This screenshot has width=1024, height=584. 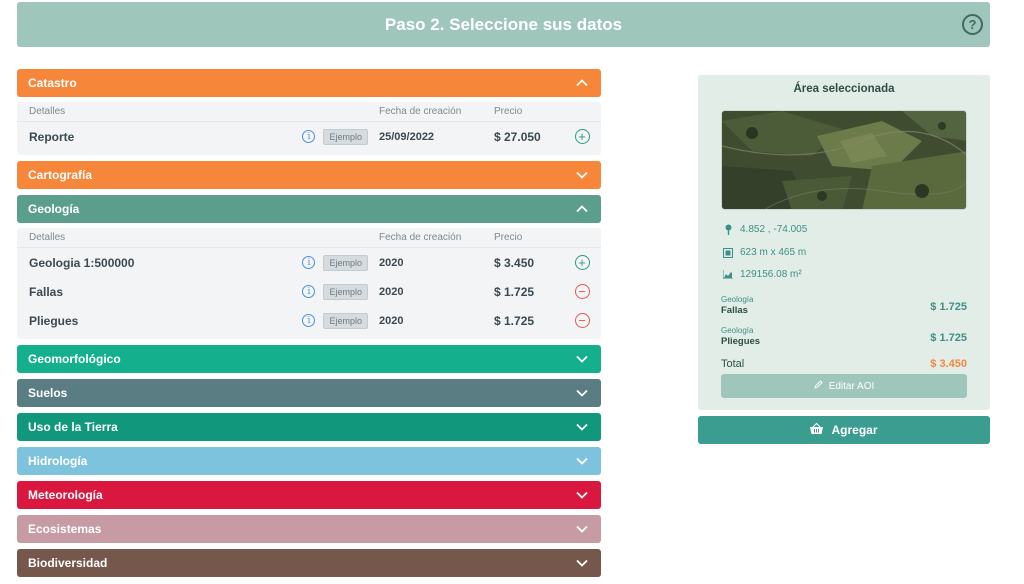 I want to click on category-header-hidrologia: Hidrología, so click(x=309, y=461).